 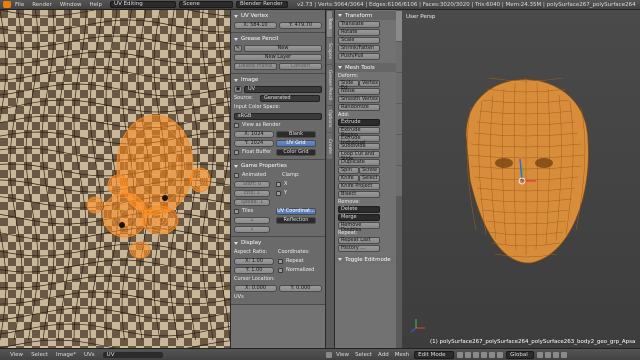 What do you see at coordinates (283, 48) in the screenshot?
I see `grease-pencil-new-button: New` at bounding box center [283, 48].